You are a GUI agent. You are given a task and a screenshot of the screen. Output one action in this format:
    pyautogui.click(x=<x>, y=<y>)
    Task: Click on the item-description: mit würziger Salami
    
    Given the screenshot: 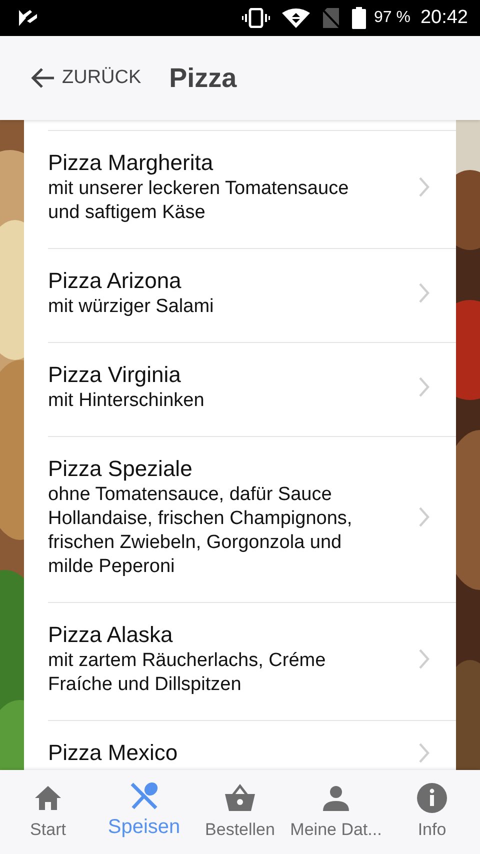 What is the action you would take?
    pyautogui.click(x=131, y=307)
    